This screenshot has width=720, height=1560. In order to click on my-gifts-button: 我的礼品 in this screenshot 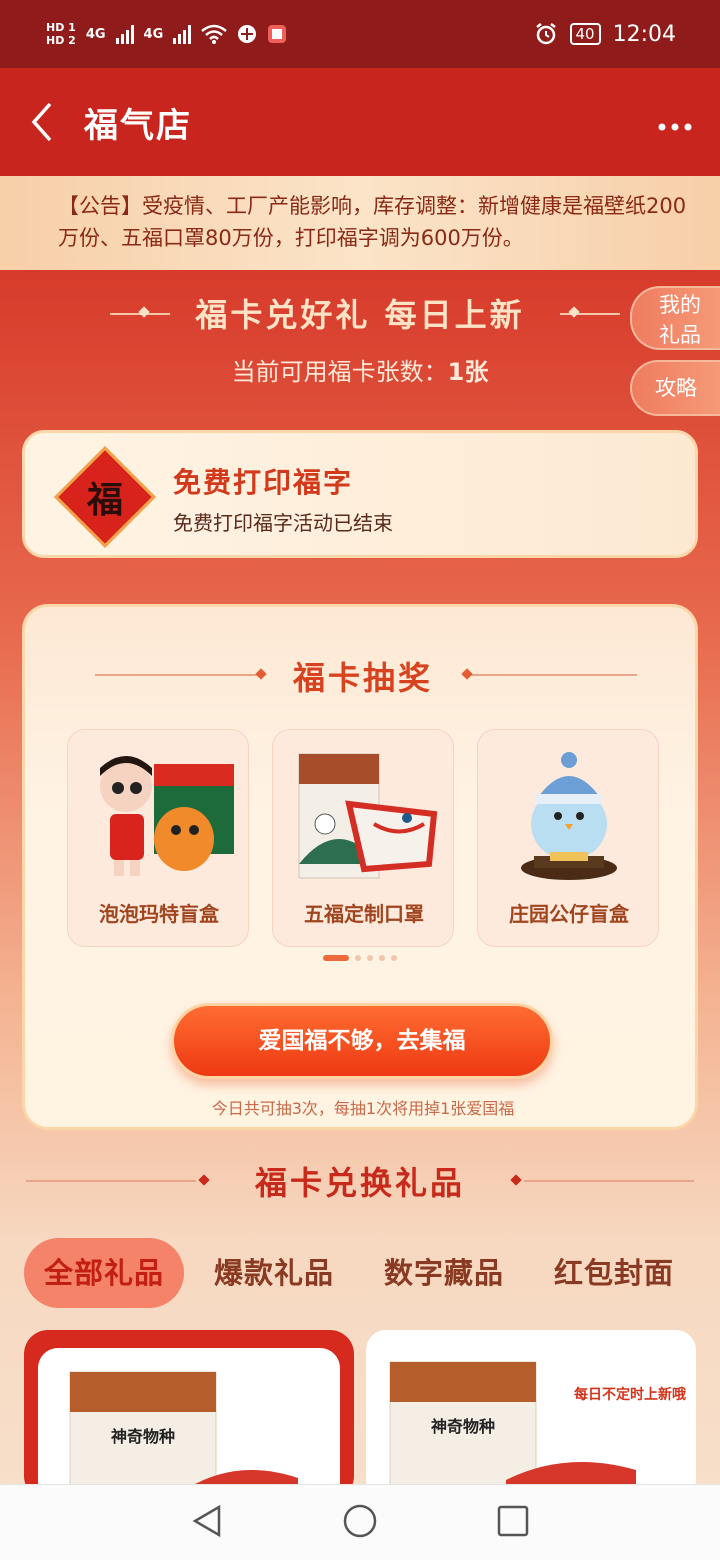, I will do `click(675, 318)`.